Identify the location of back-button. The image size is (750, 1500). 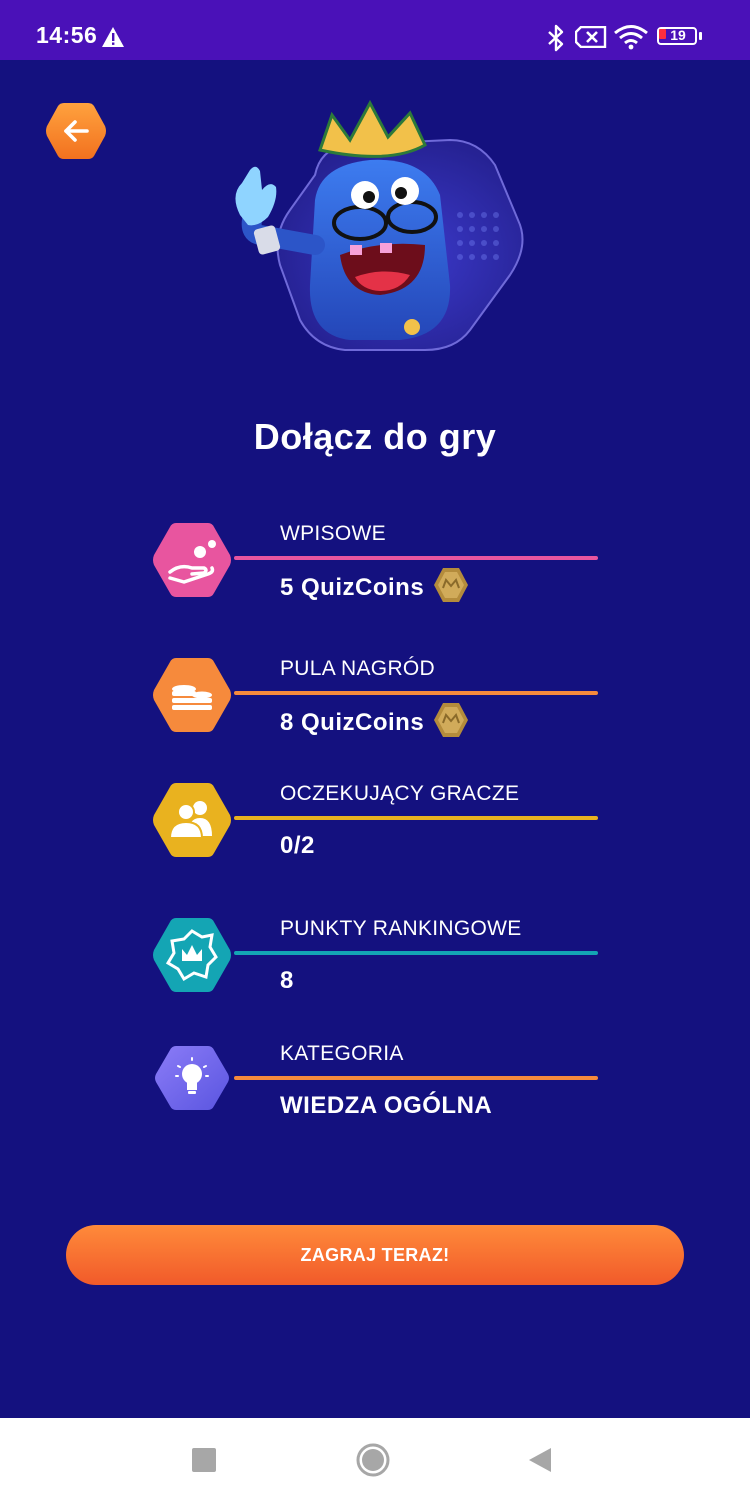
(76, 131).